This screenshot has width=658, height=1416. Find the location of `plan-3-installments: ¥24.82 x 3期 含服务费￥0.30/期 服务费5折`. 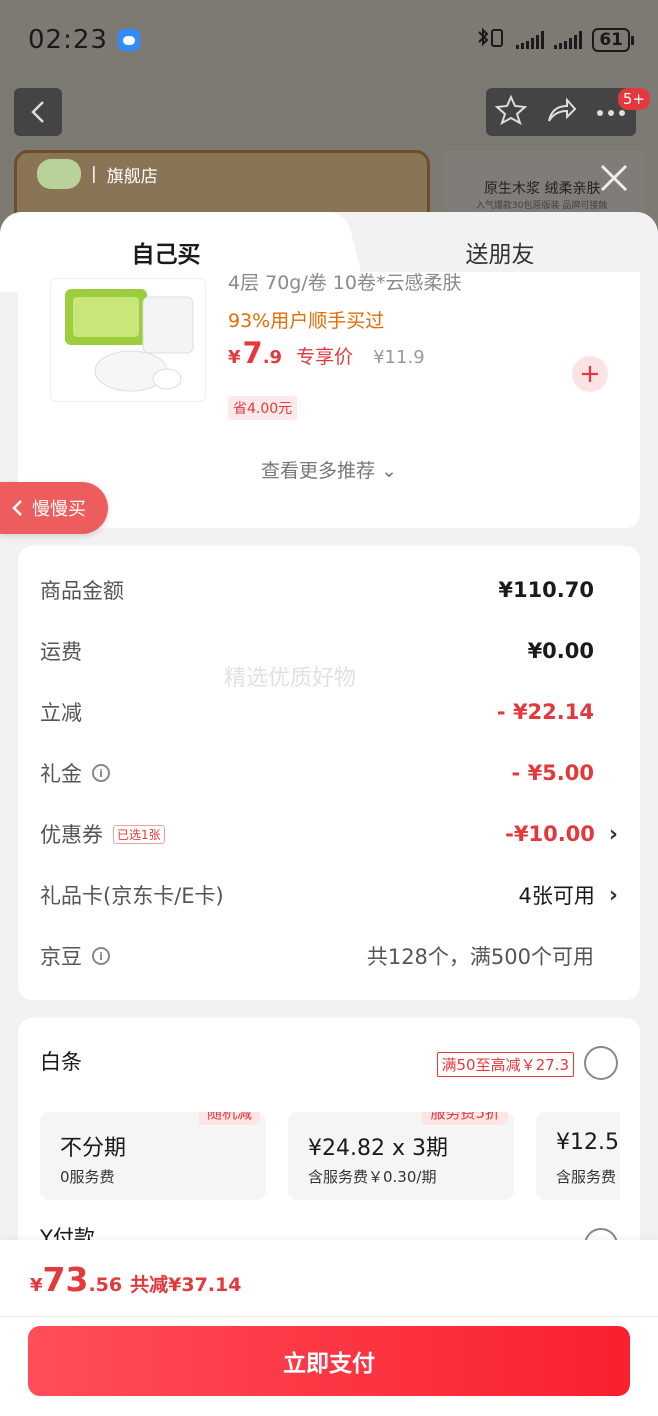

plan-3-installments: ¥24.82 x 3期 含服务费￥0.30/期 服务费5折 is located at coordinates (401, 1156).